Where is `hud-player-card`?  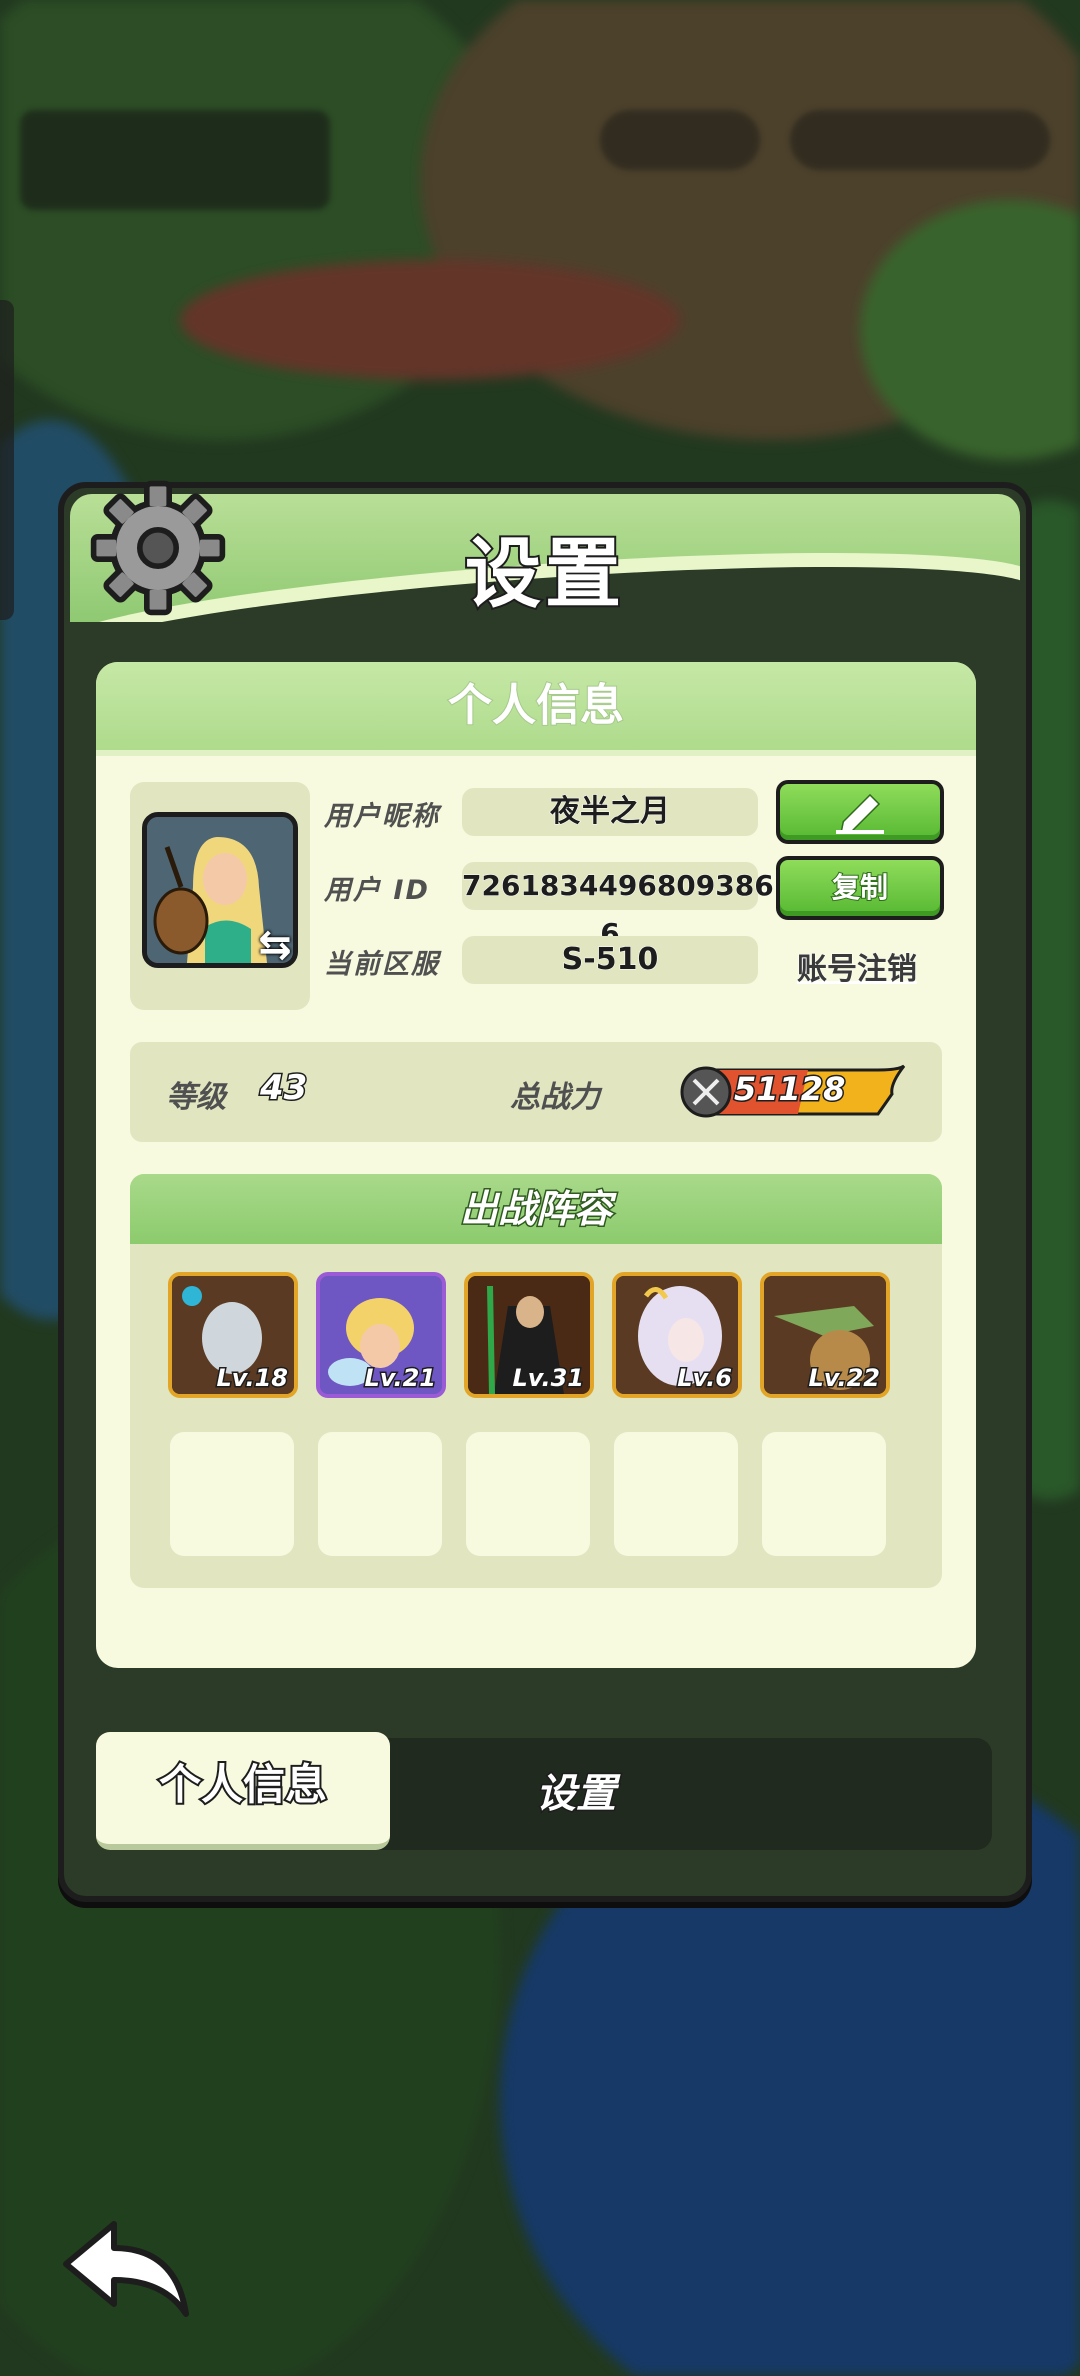 hud-player-card is located at coordinates (175, 160).